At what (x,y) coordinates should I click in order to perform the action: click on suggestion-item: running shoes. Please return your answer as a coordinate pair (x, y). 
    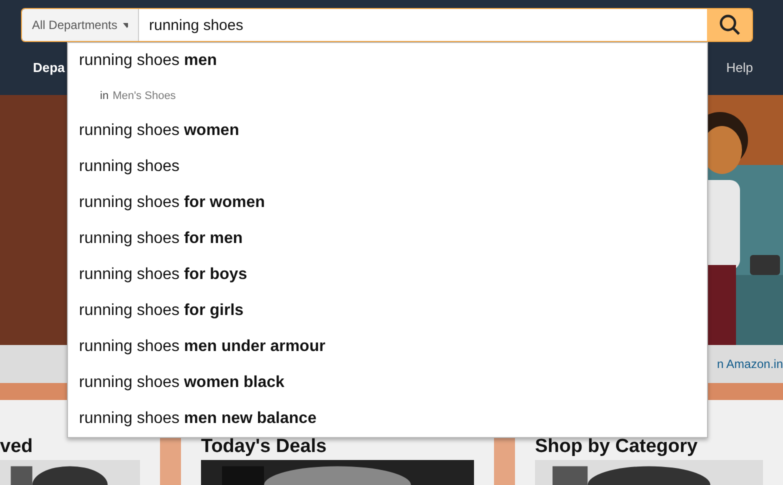
    Looking at the image, I should click on (387, 167).